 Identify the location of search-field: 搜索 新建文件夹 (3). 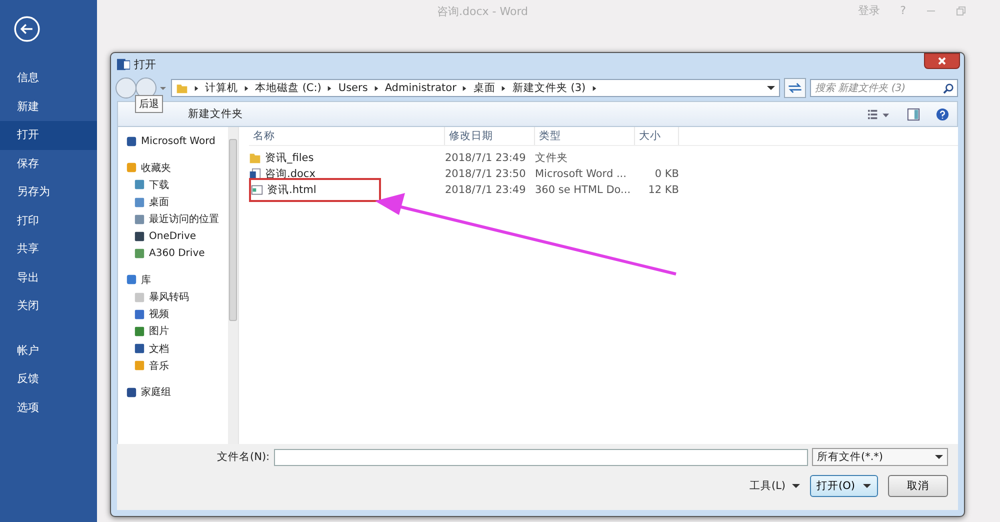
(884, 88).